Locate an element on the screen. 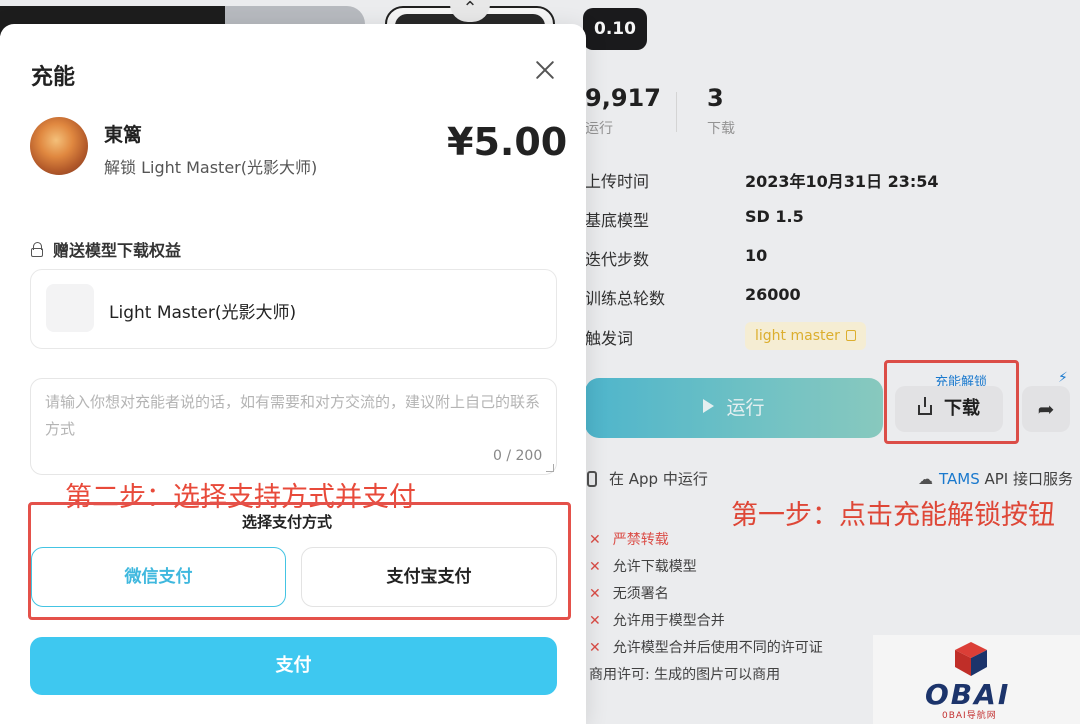 This screenshot has height=724, width=1080. resize-handle is located at coordinates (550, 468).